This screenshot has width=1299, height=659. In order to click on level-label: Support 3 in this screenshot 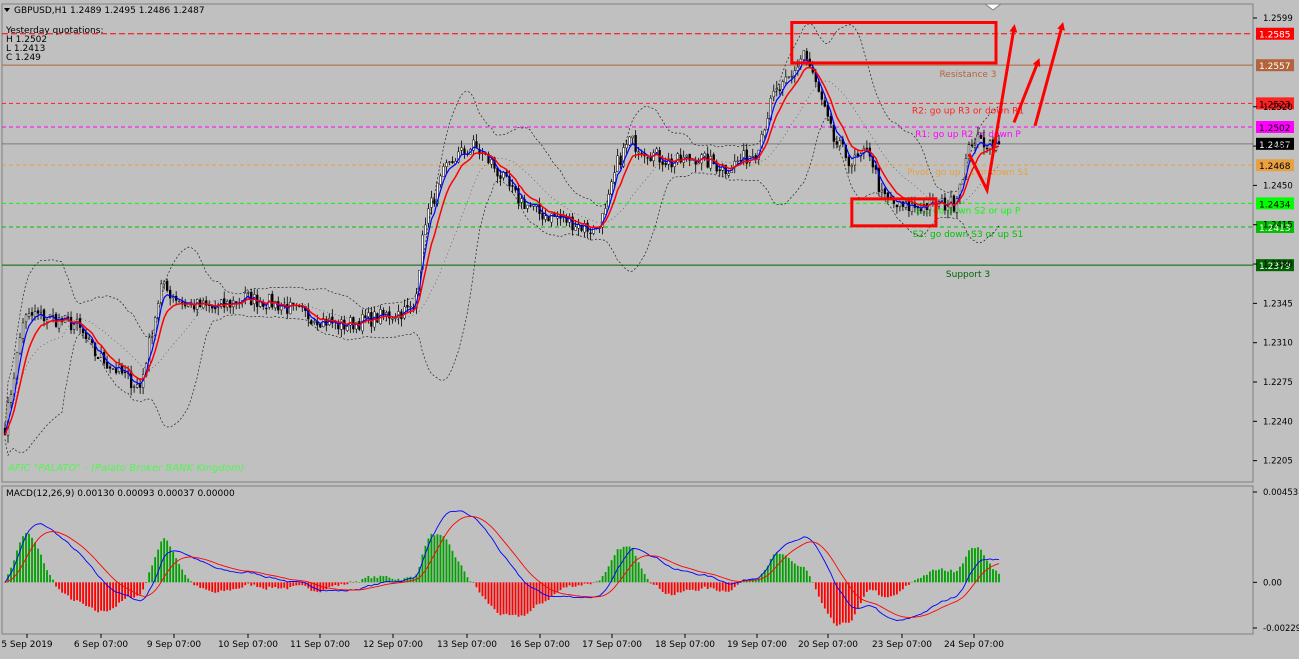, I will do `click(968, 275)`.